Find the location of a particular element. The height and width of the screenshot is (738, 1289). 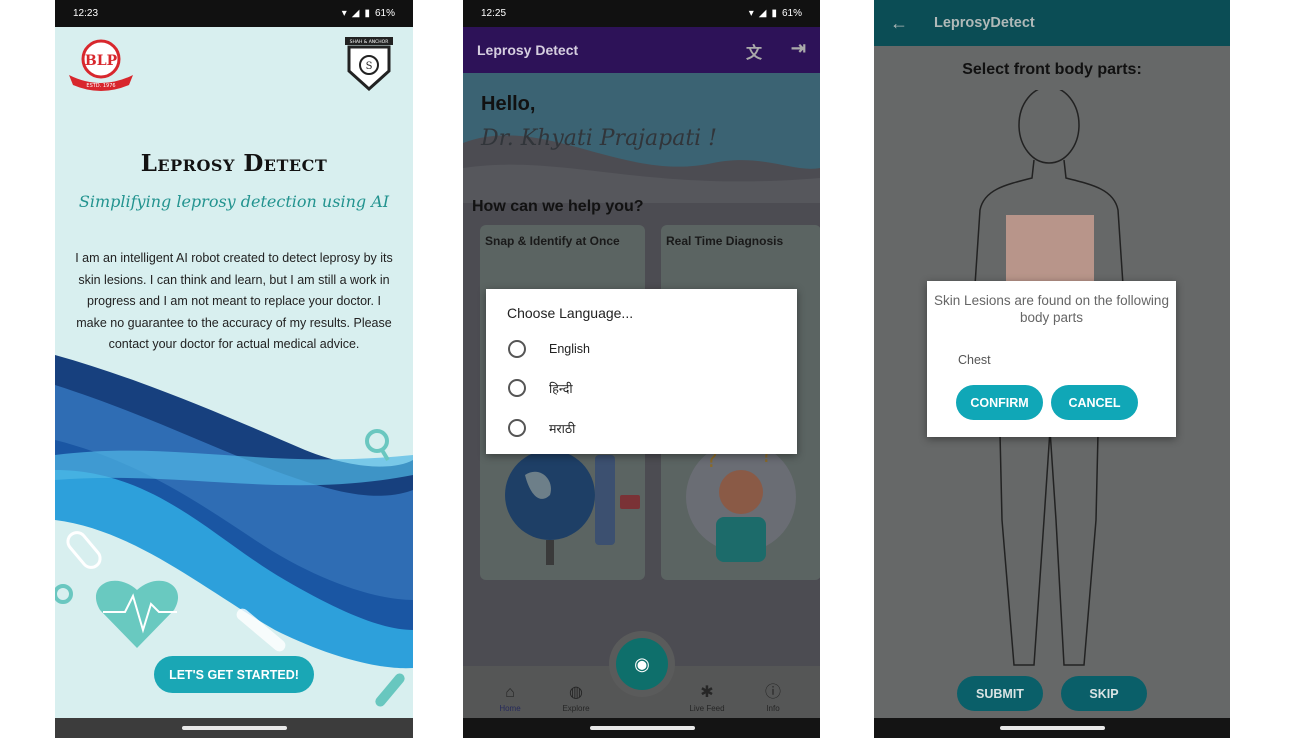

language-option-english: English is located at coordinates (549, 349).